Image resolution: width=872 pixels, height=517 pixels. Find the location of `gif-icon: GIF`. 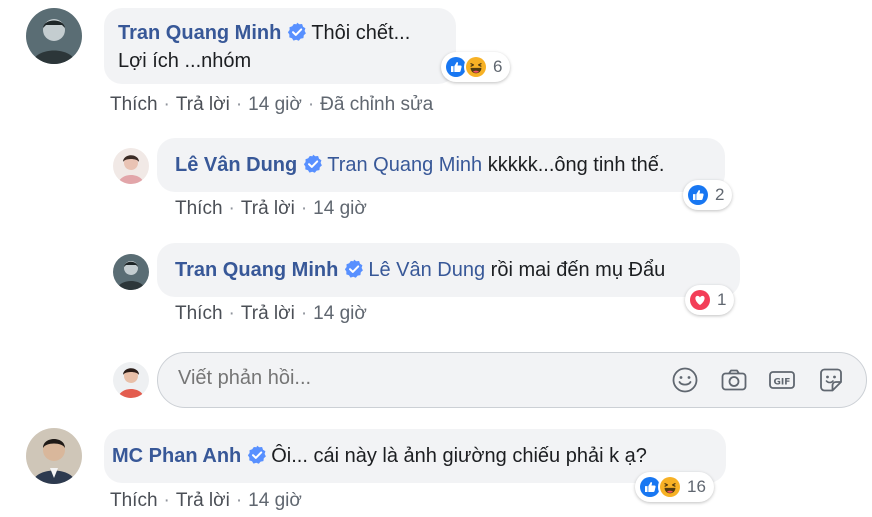

gif-icon: GIF is located at coordinates (782, 380).